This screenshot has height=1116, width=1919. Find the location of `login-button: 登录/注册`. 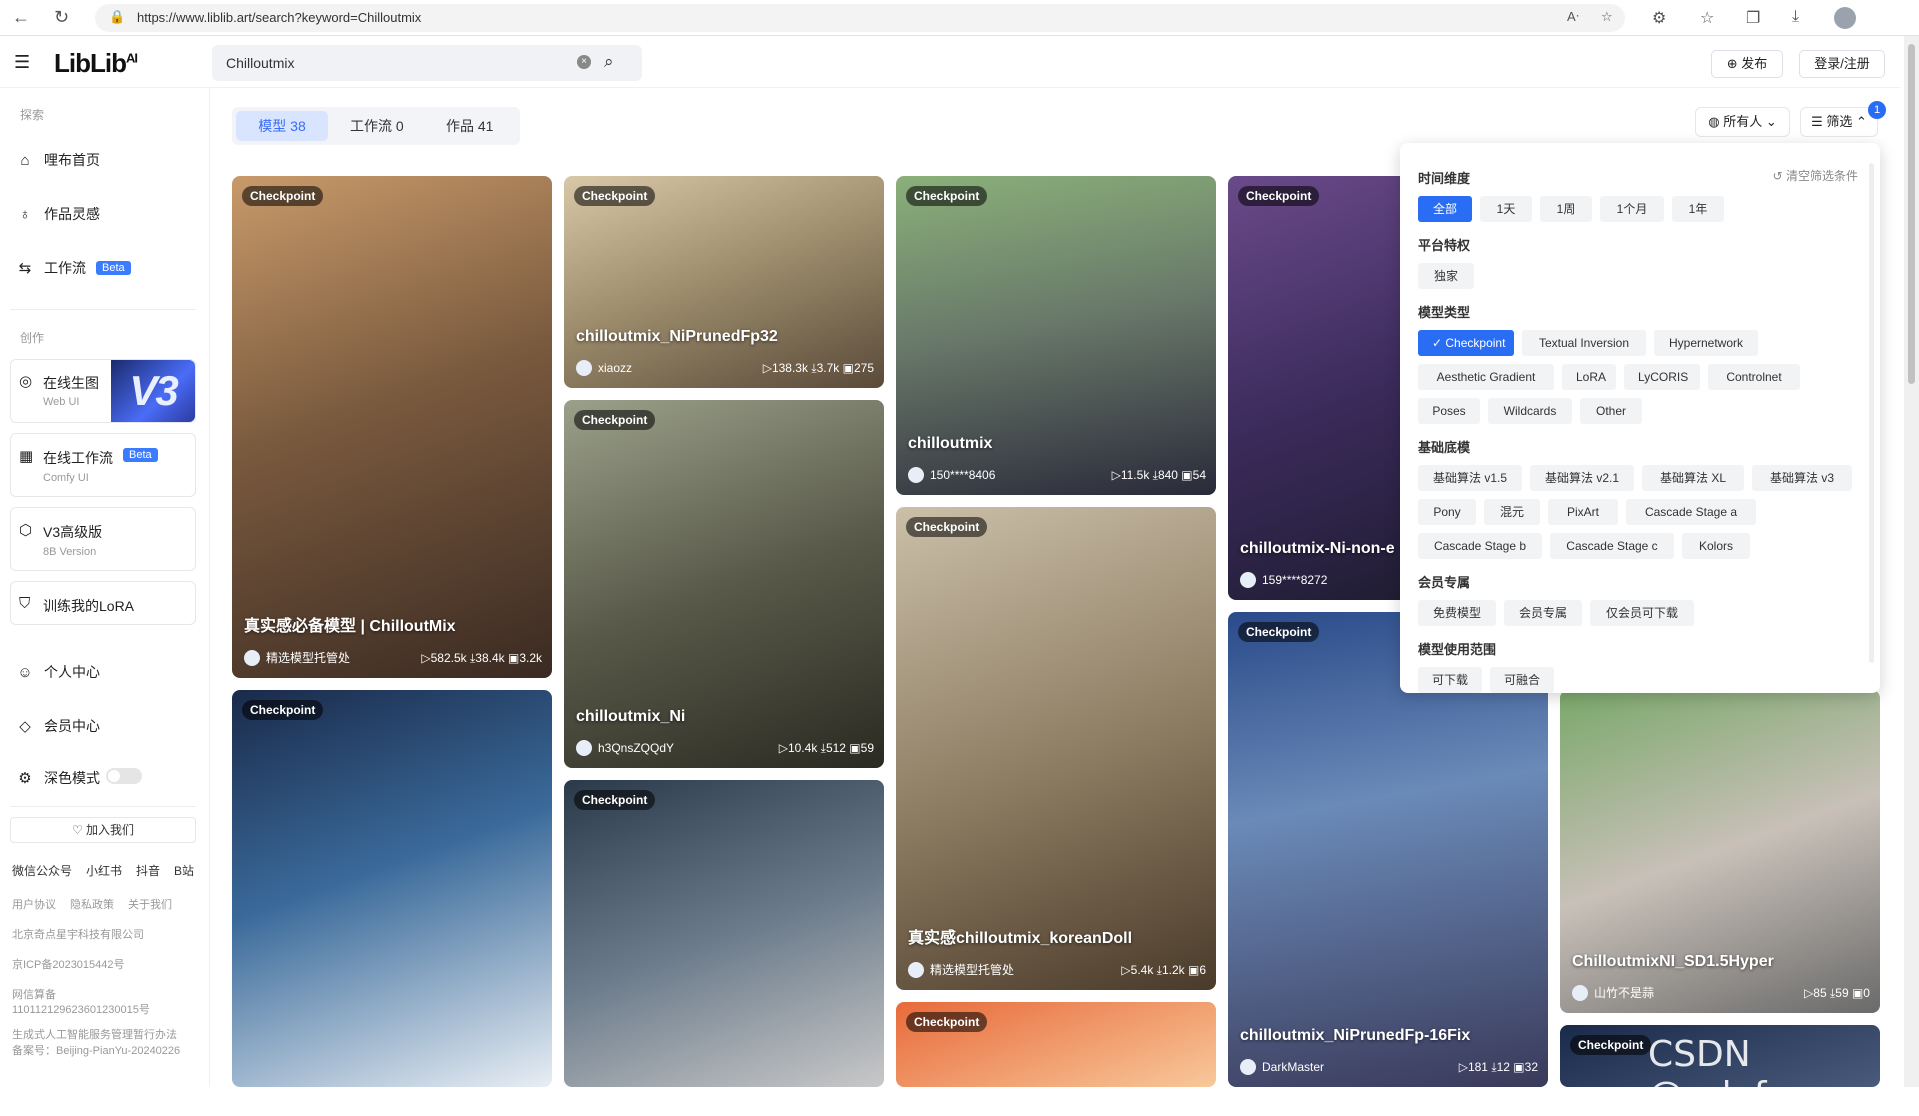

login-button: 登录/注册 is located at coordinates (1842, 64).